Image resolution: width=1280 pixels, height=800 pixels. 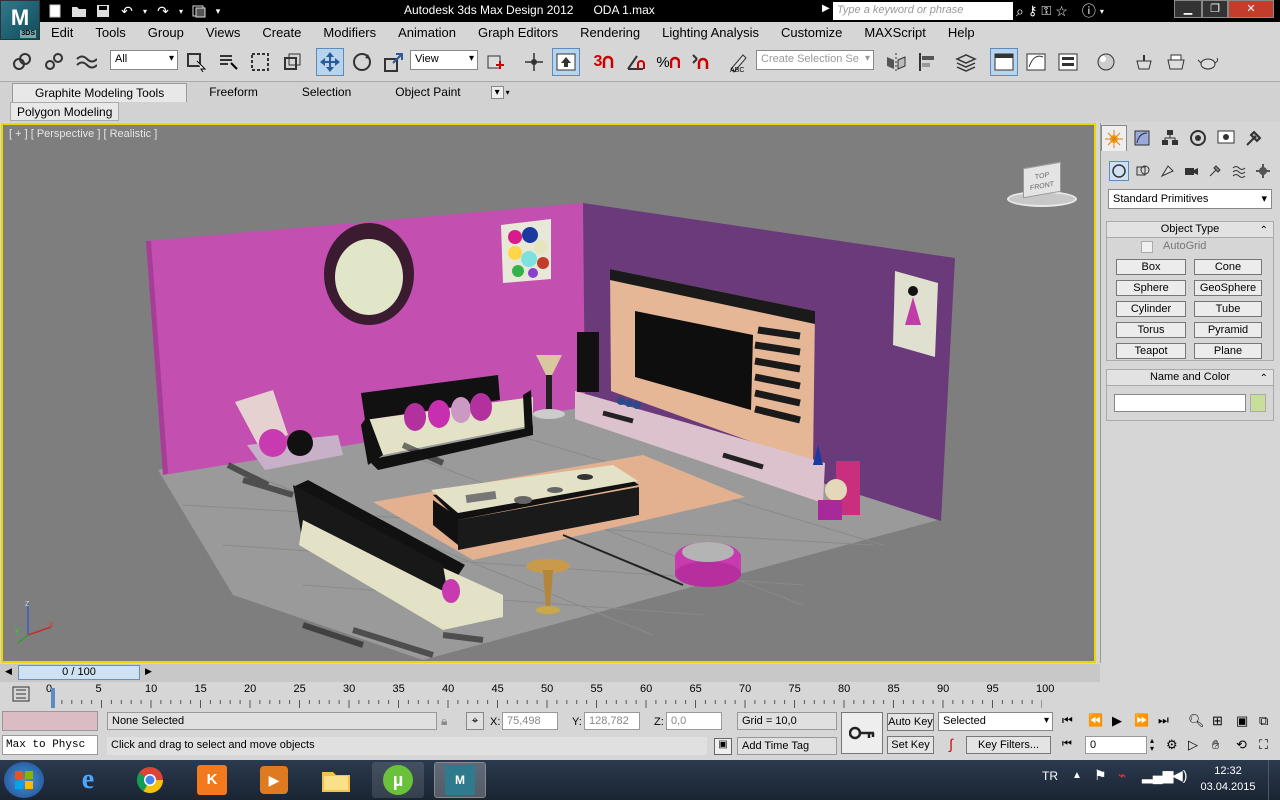 I want to click on set-key-mode-key-icon, so click(x=862, y=733).